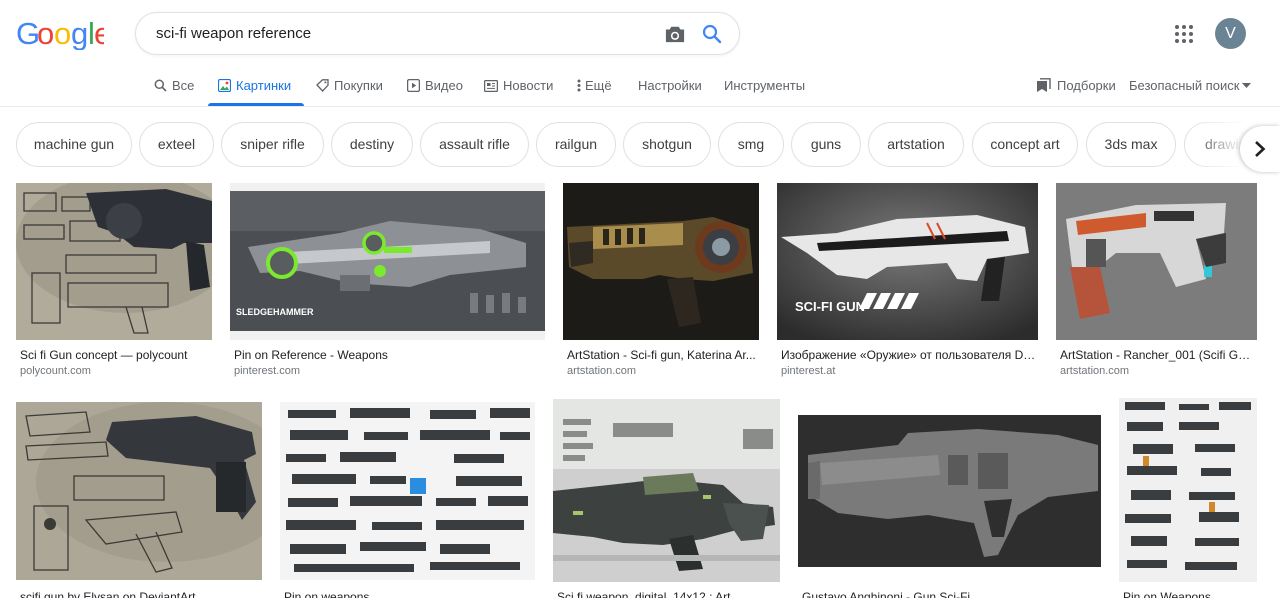 The image size is (1280, 598). What do you see at coordinates (644, 594) in the screenshot?
I see `result-caption: Sci fi weapon, digital, 14x12 : Art` at bounding box center [644, 594].